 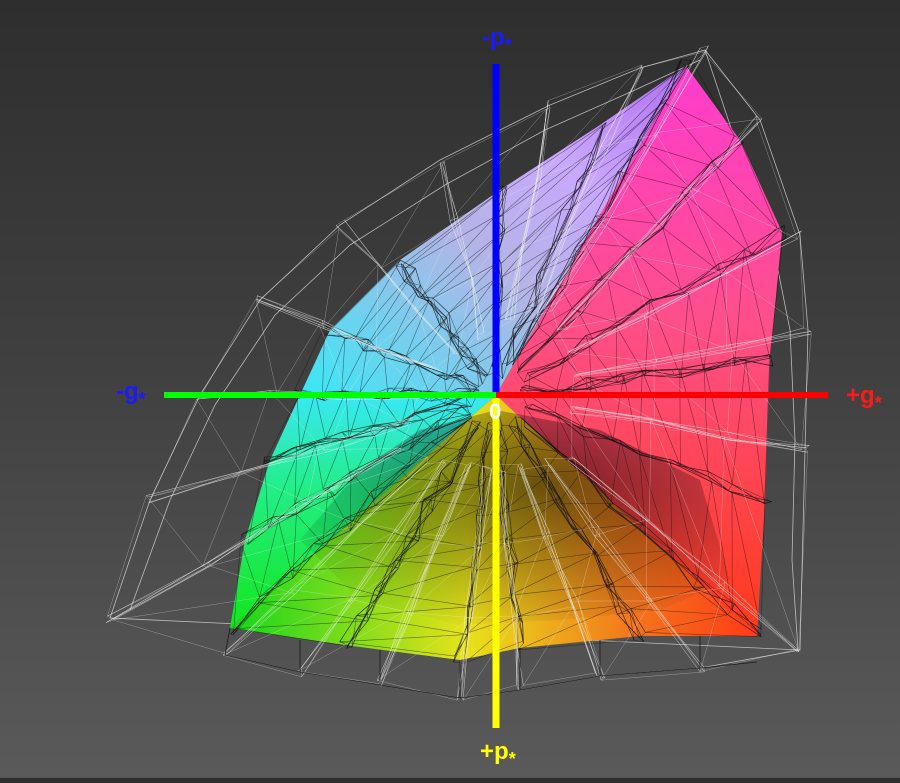 I want to click on axis-label-minus-p: -p*, so click(x=497, y=40).